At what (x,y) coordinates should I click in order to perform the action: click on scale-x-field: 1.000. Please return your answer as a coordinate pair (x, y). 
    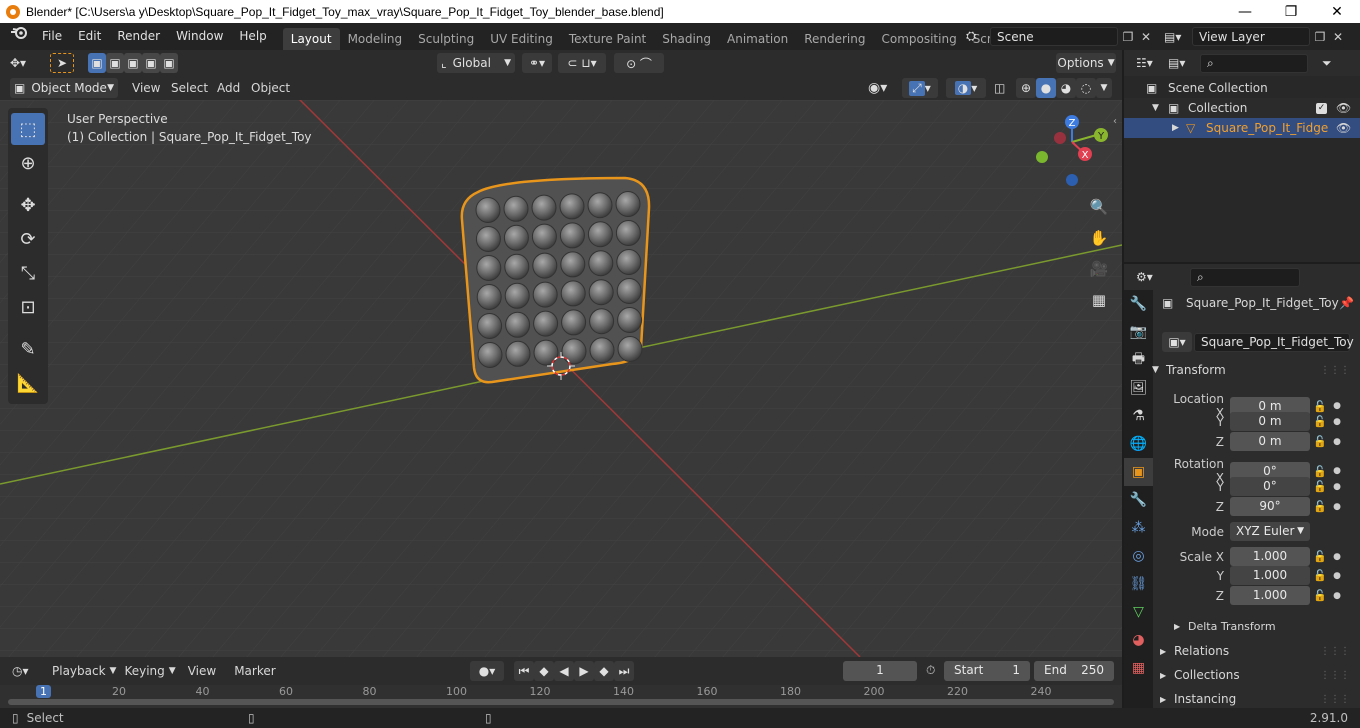
    Looking at the image, I should click on (1270, 556).